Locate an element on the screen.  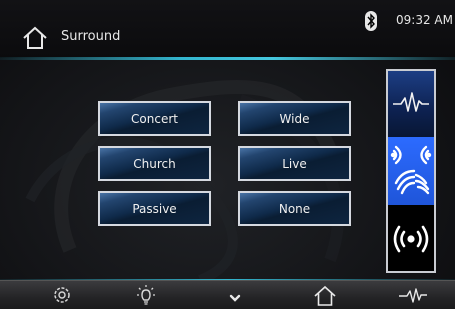
gear-icon is located at coordinates (62, 295).